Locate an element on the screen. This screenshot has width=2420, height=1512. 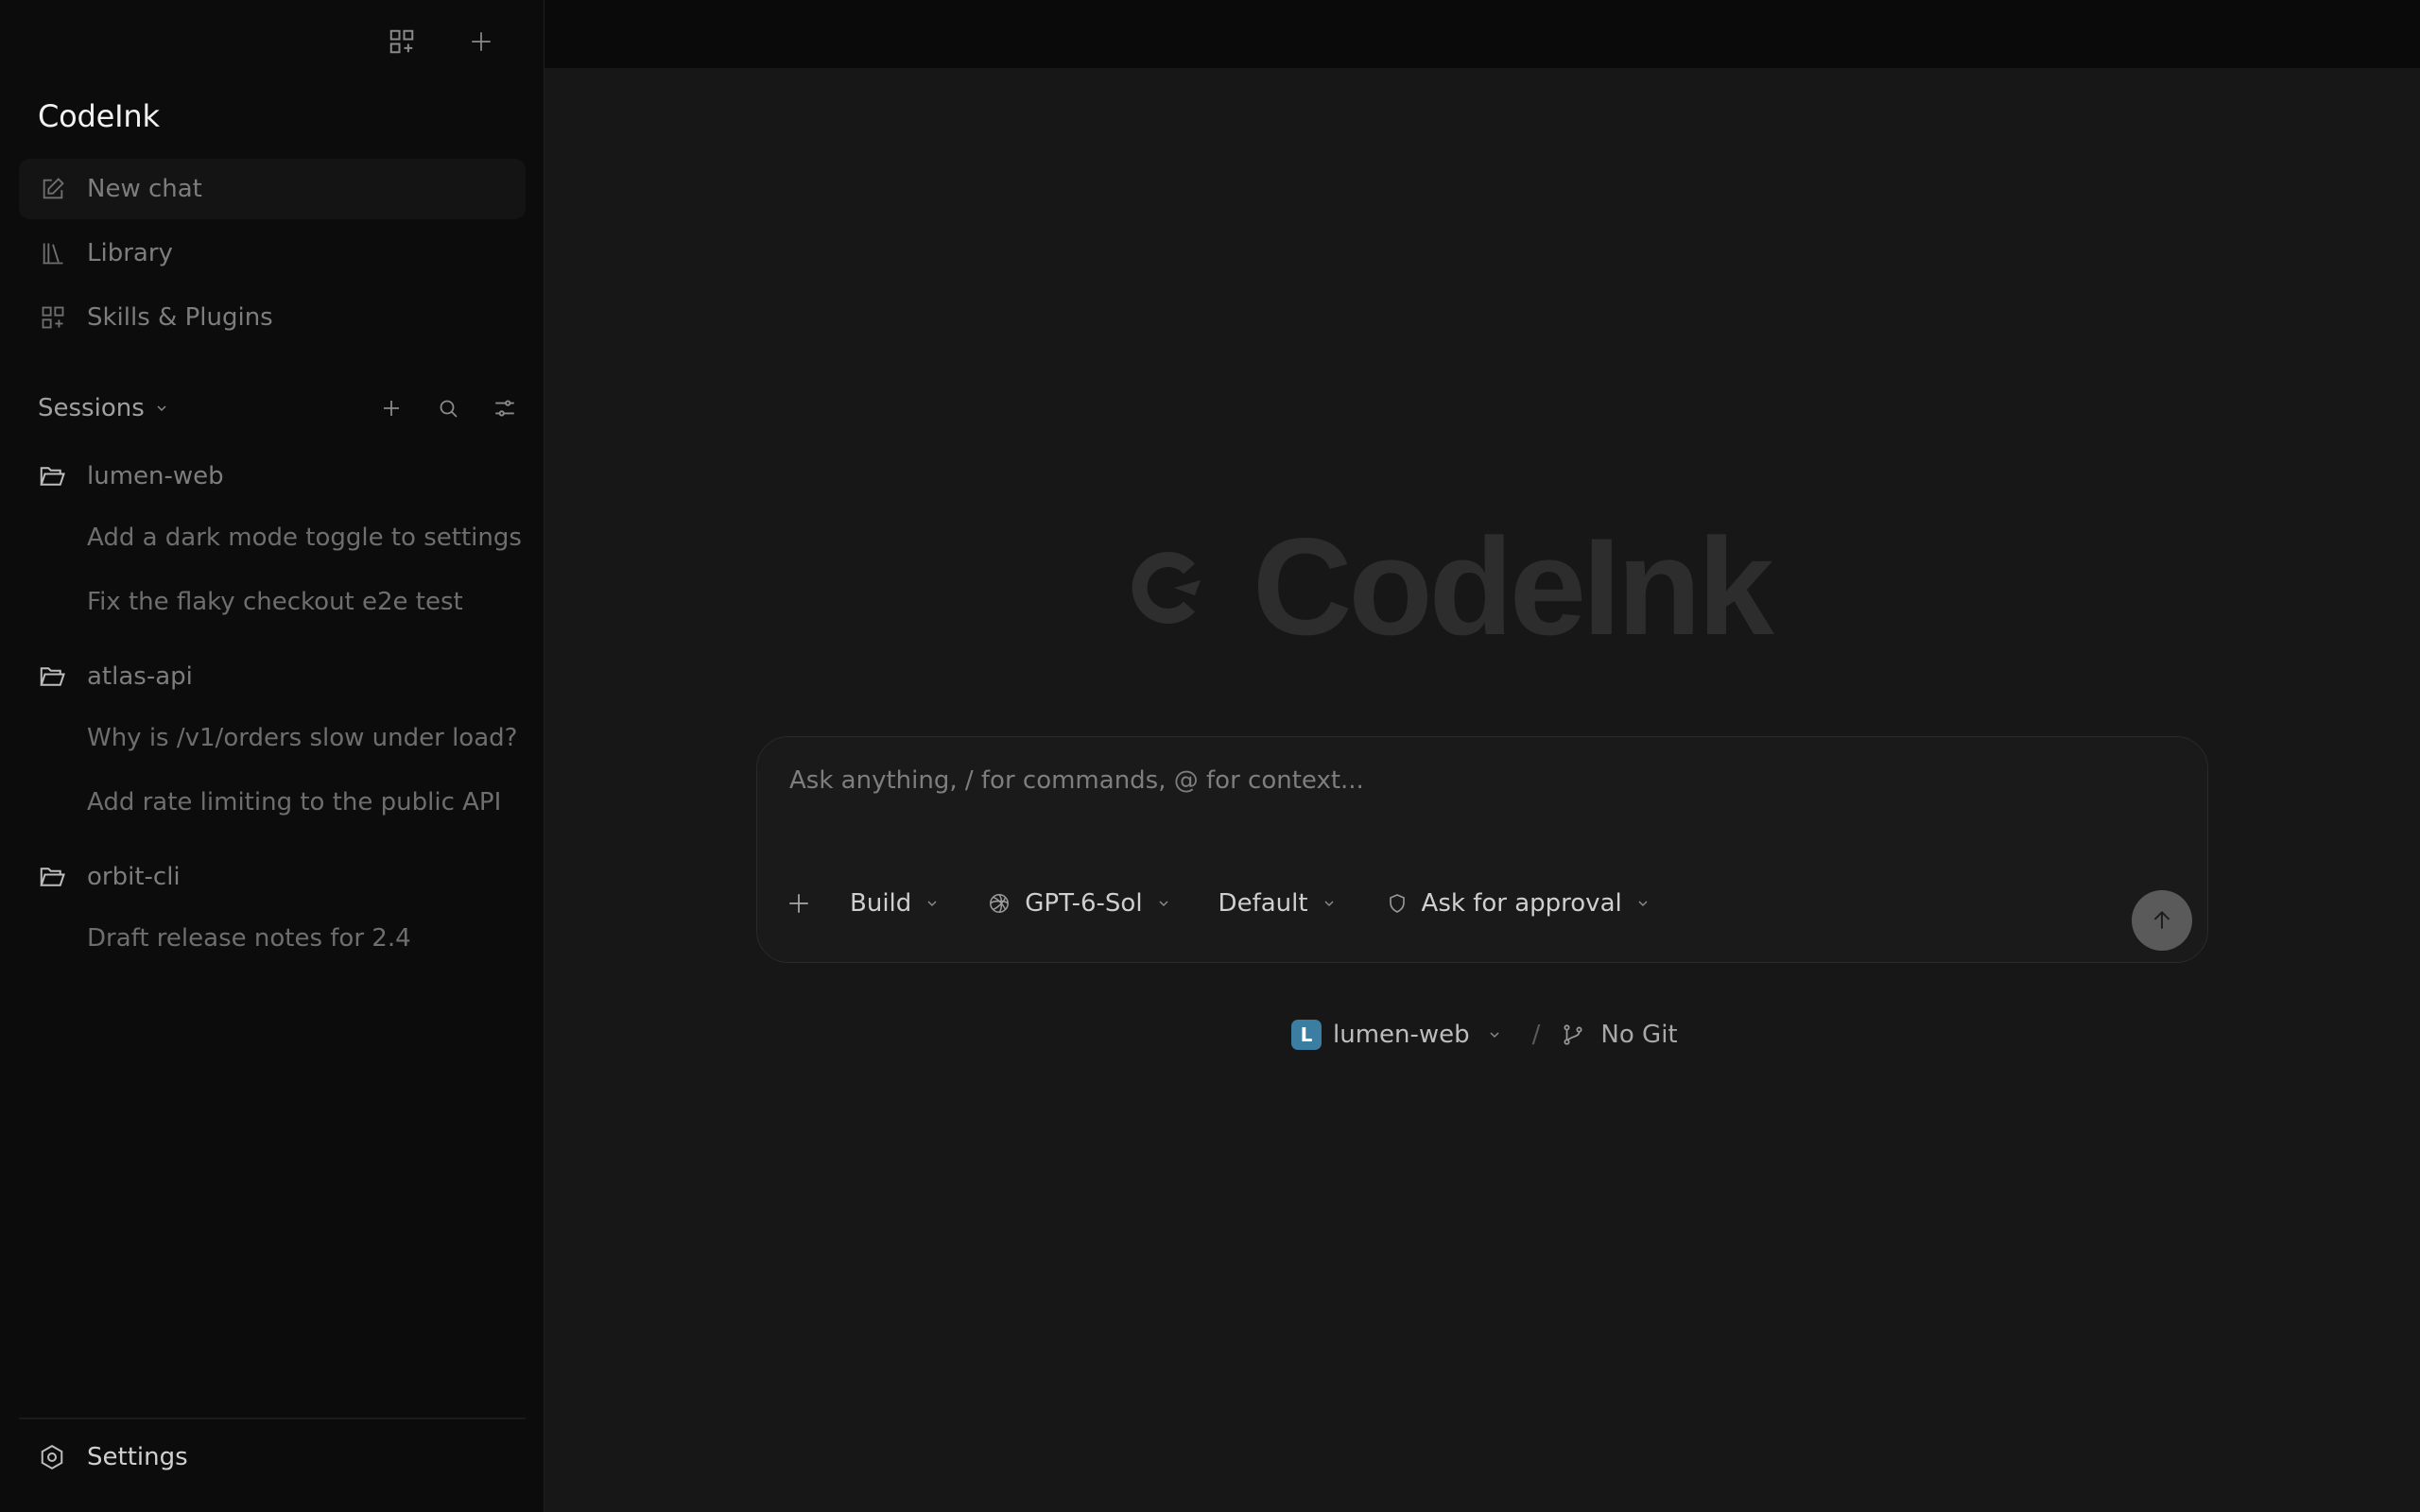
app-logo: CodeInk is located at coordinates (1494, 587).